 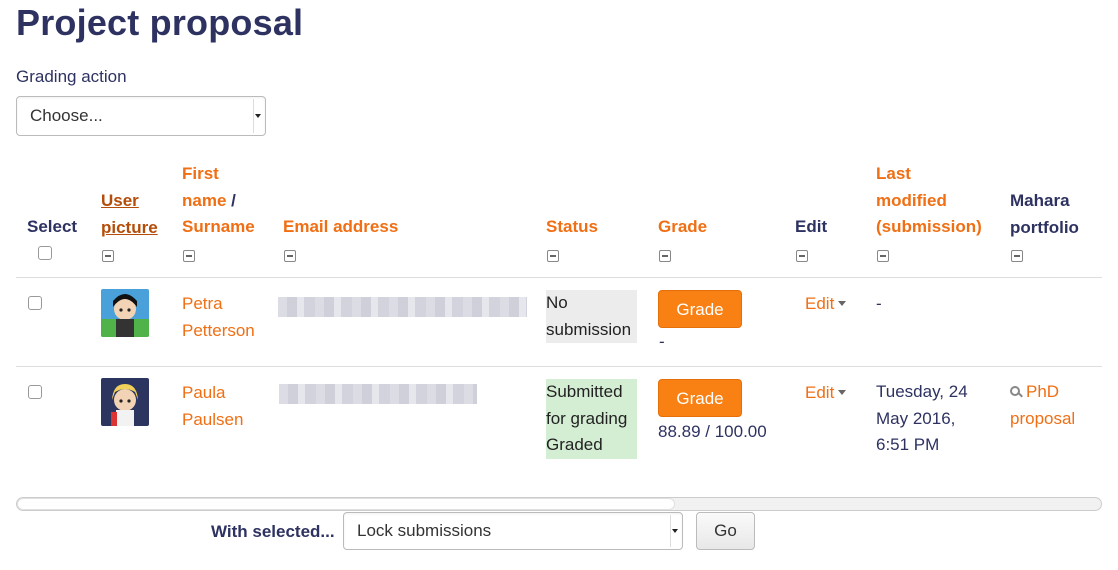 What do you see at coordinates (218, 317) in the screenshot?
I see `user-name: Petra Petterson` at bounding box center [218, 317].